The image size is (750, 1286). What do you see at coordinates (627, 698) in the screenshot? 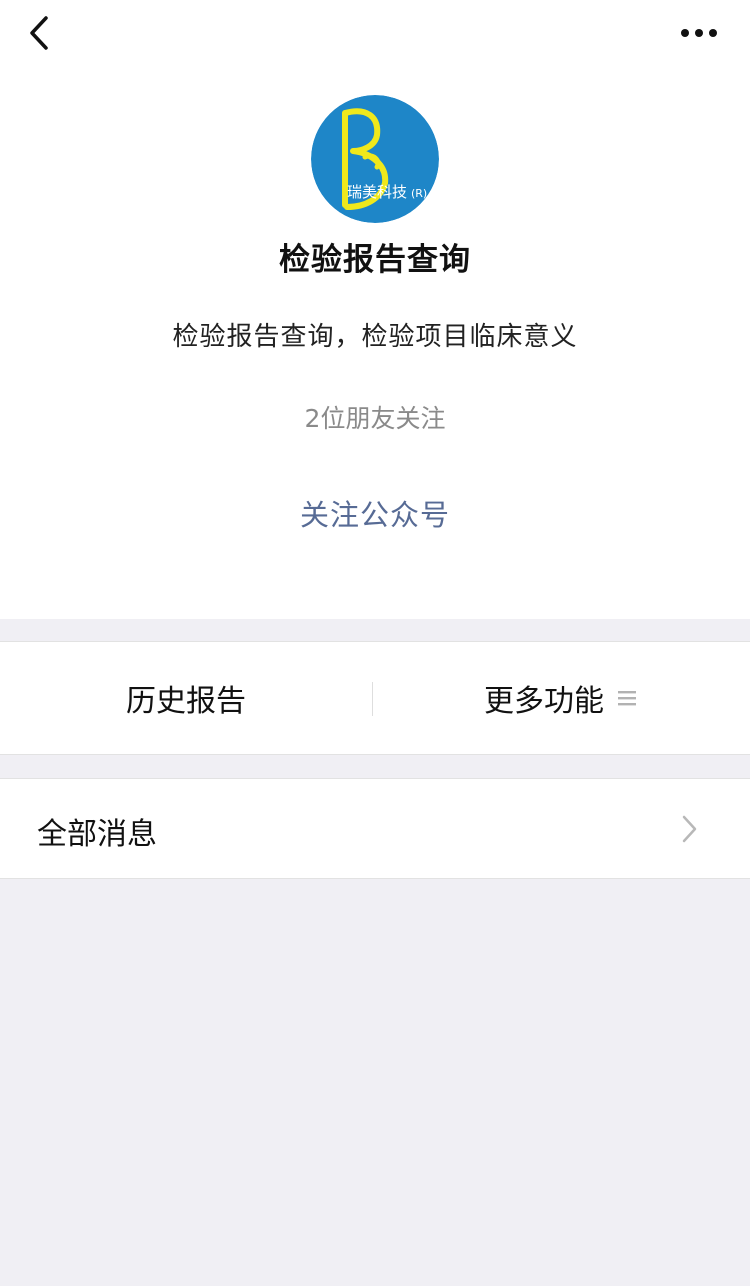
I see `menu-lines-icon` at bounding box center [627, 698].